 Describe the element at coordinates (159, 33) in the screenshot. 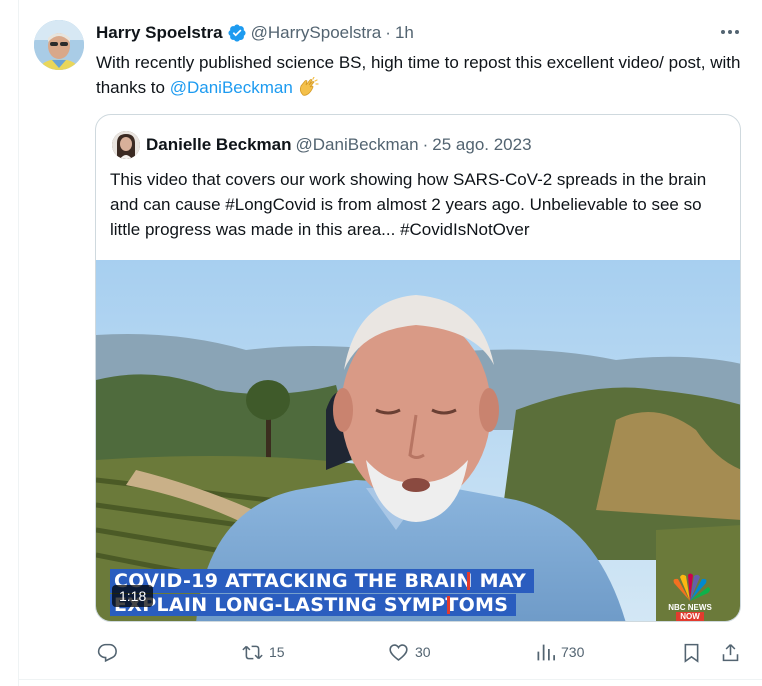

I see `author-name: Harry Spoelstra` at that location.